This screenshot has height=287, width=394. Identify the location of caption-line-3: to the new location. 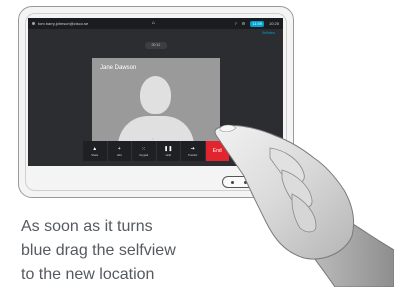
(88, 274).